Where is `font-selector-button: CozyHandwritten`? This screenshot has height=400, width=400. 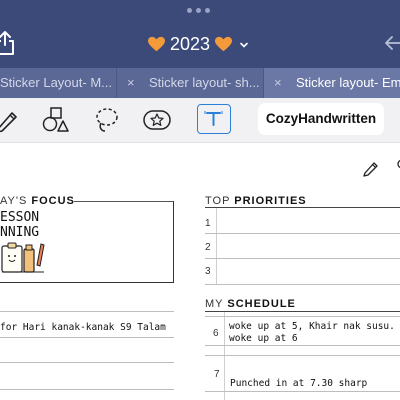
font-selector-button: CozyHandwritten is located at coordinates (321, 119).